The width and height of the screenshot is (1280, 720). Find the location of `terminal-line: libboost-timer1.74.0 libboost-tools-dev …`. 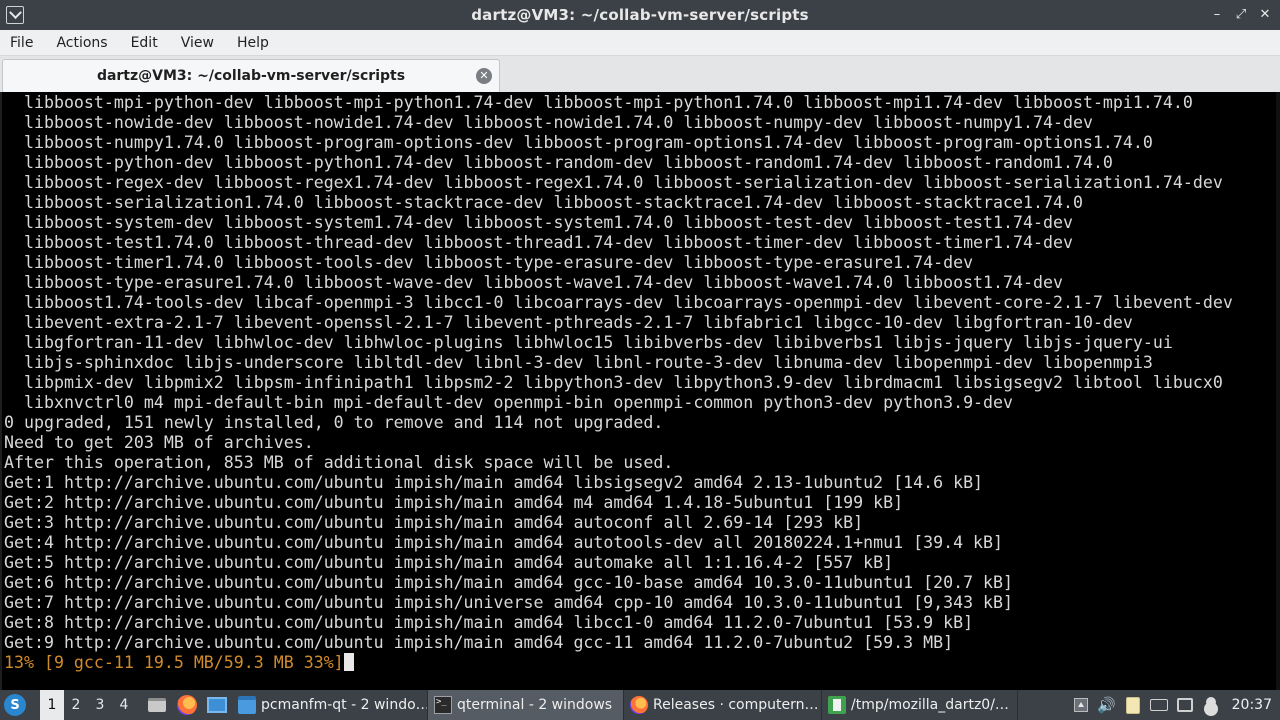

terminal-line: libboost-timer1.74.0 libboost-tools-dev … is located at coordinates (489, 262).